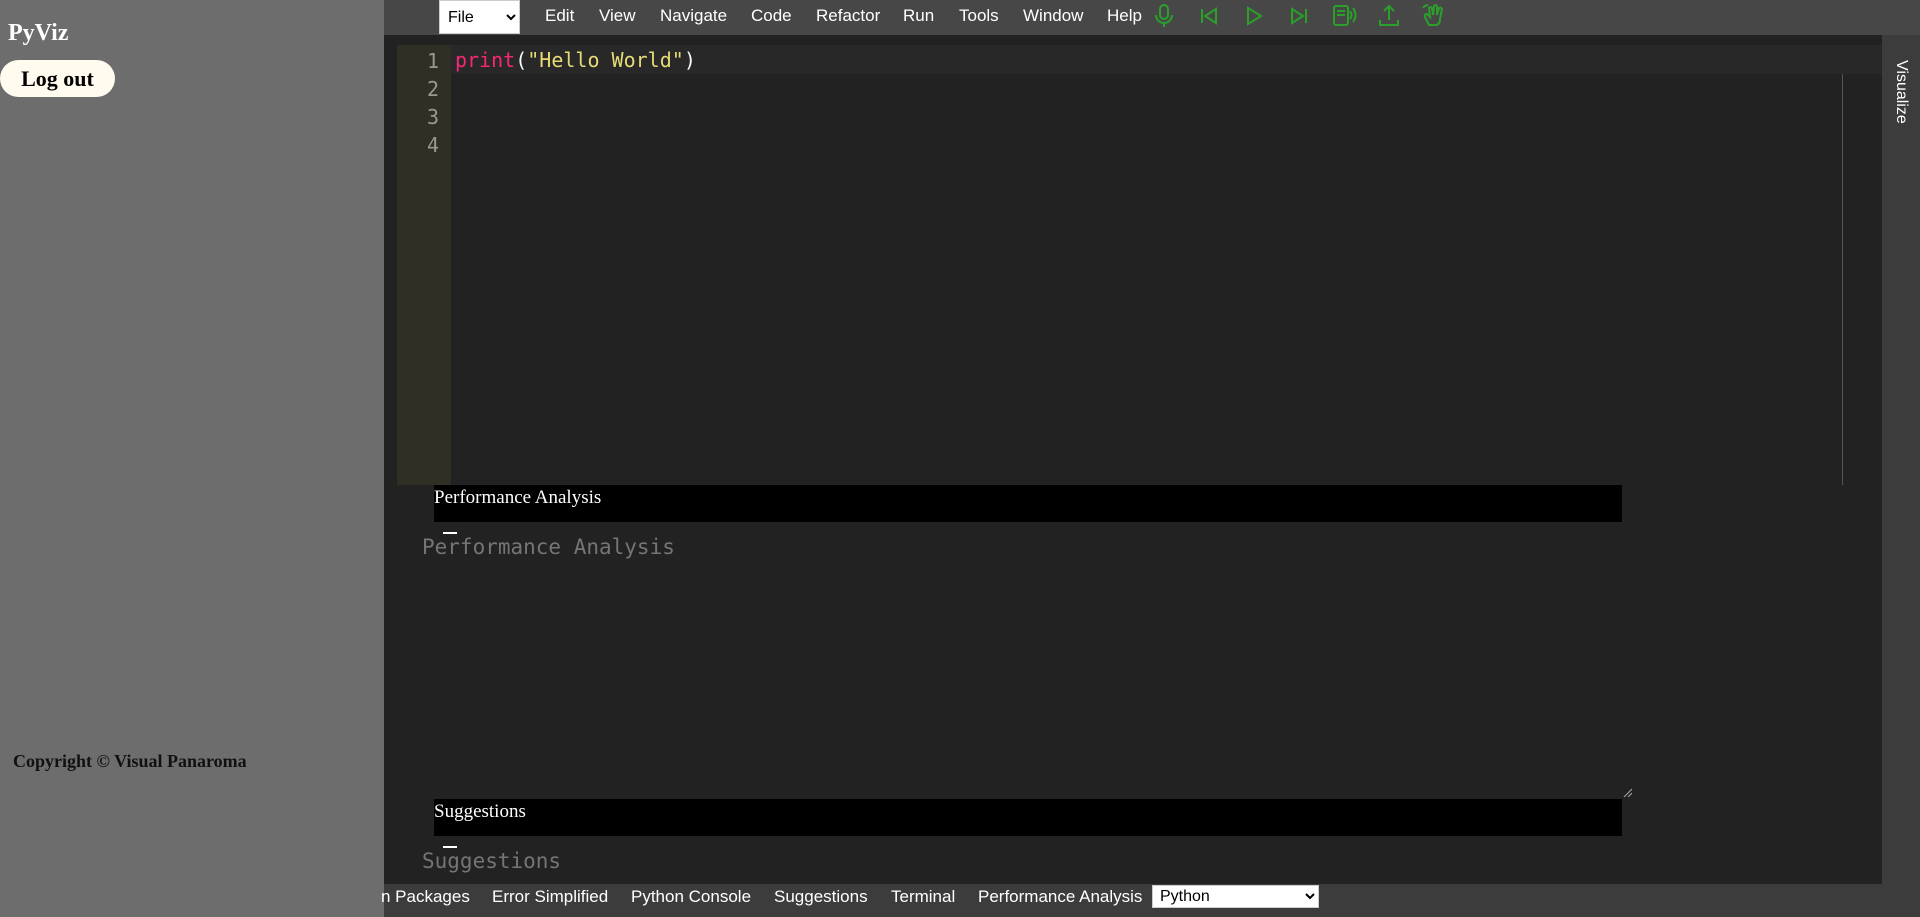 The image size is (1920, 917). Describe the element at coordinates (1842, 279) in the screenshot. I see `print-margin-line` at that location.